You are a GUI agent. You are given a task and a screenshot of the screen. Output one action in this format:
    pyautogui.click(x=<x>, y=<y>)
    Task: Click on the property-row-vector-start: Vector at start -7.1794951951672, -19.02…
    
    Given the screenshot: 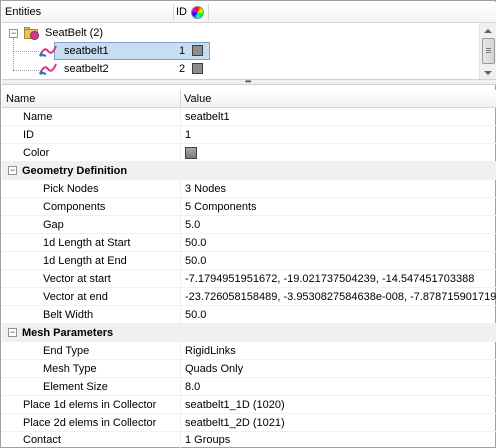 What is the action you would take?
    pyautogui.click(x=249, y=279)
    